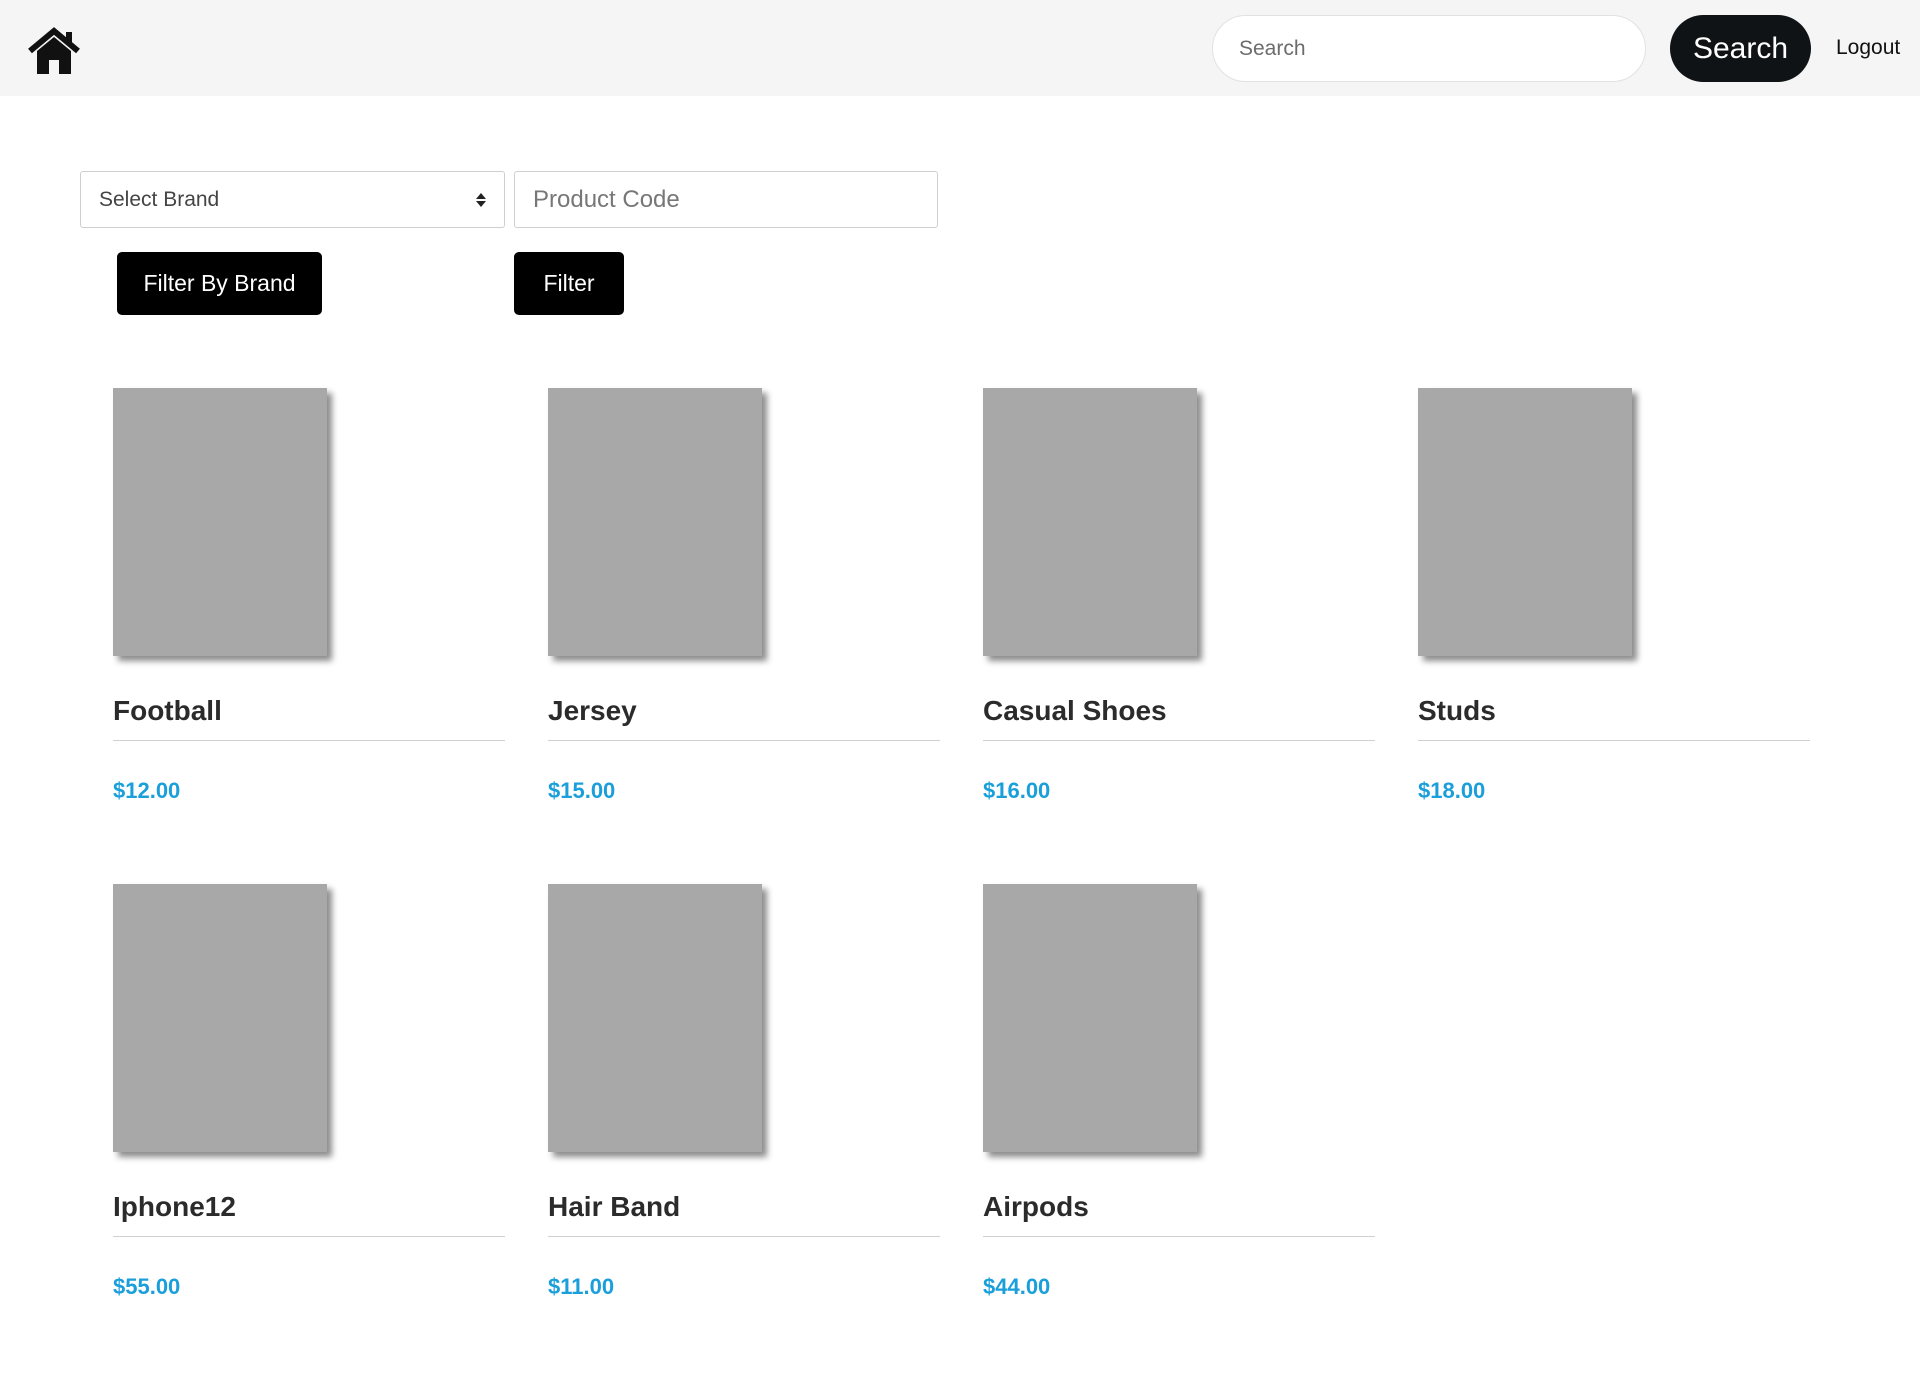 This screenshot has height=1380, width=1920. What do you see at coordinates (960, 48) in the screenshot?
I see `navbar: Search Logout` at bounding box center [960, 48].